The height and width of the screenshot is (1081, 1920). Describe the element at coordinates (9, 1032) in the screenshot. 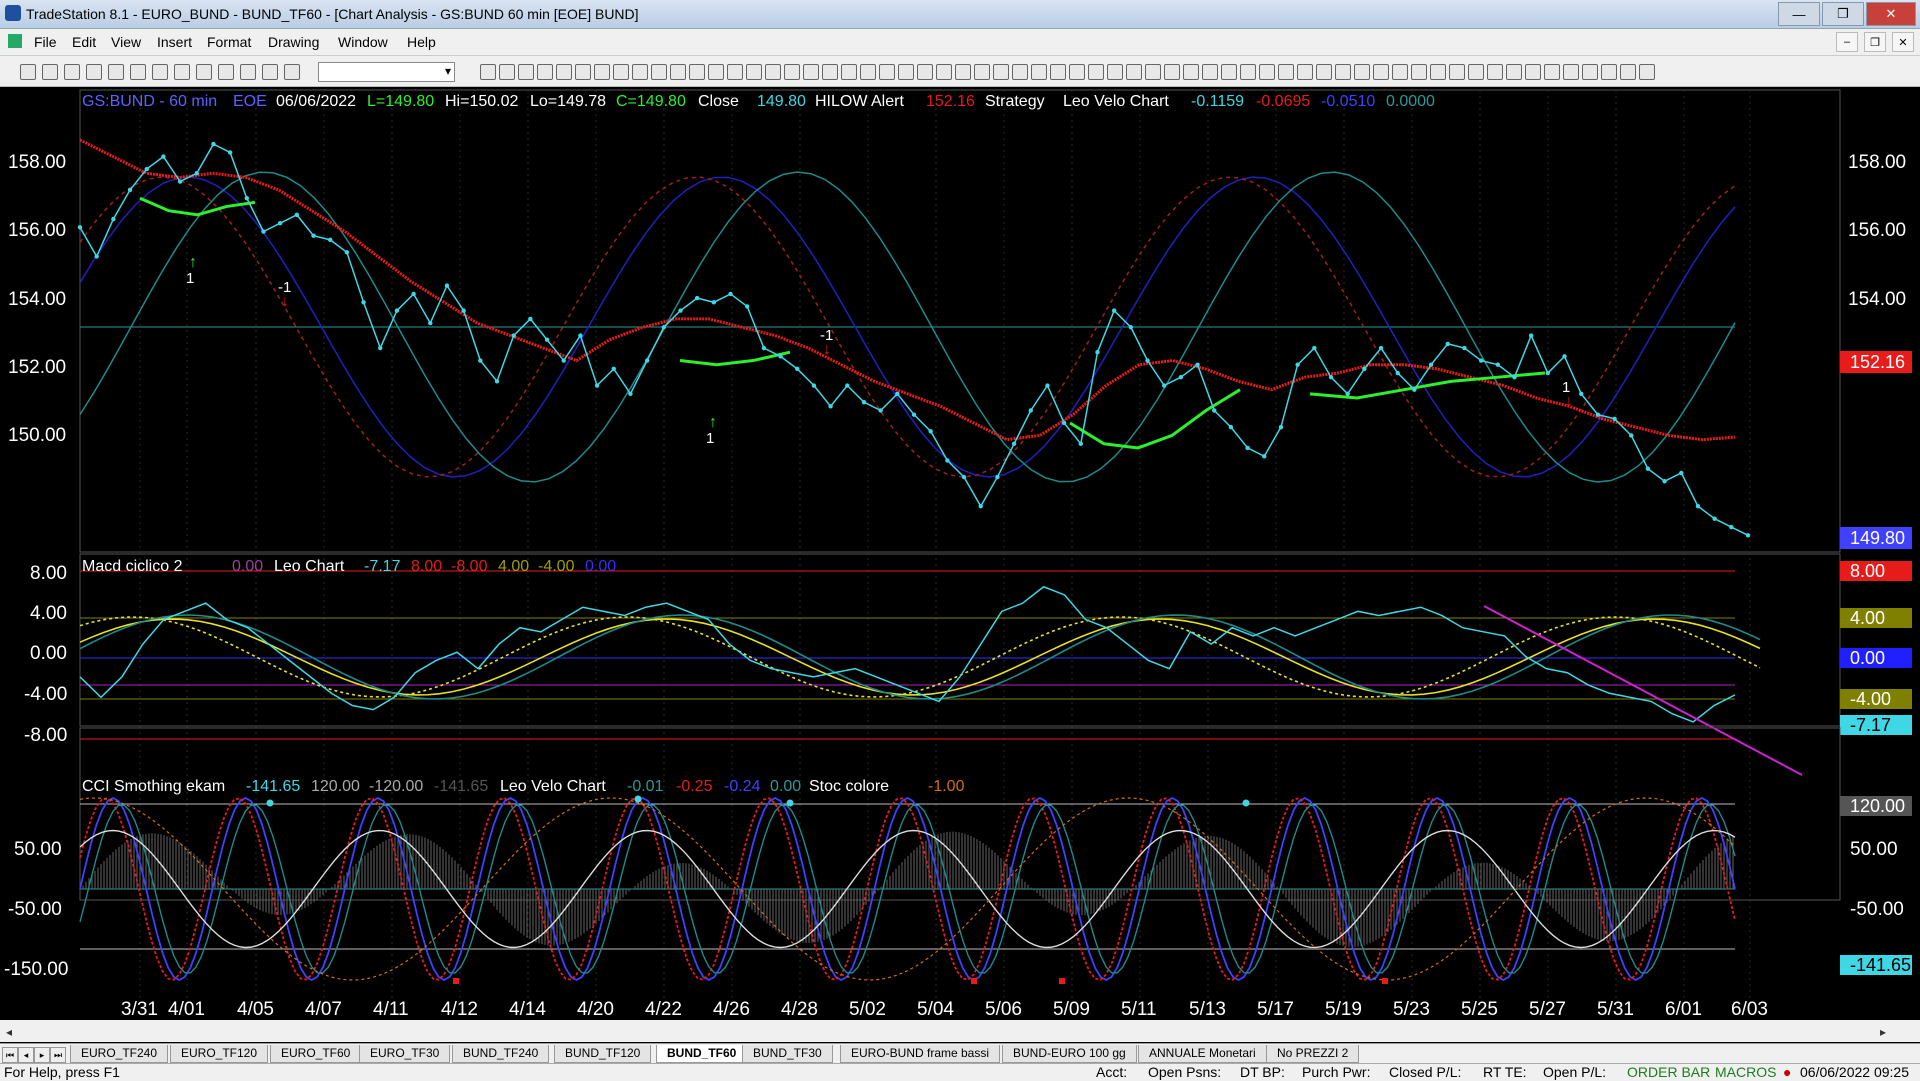

I see `scroll-left-icon: ◂` at that location.